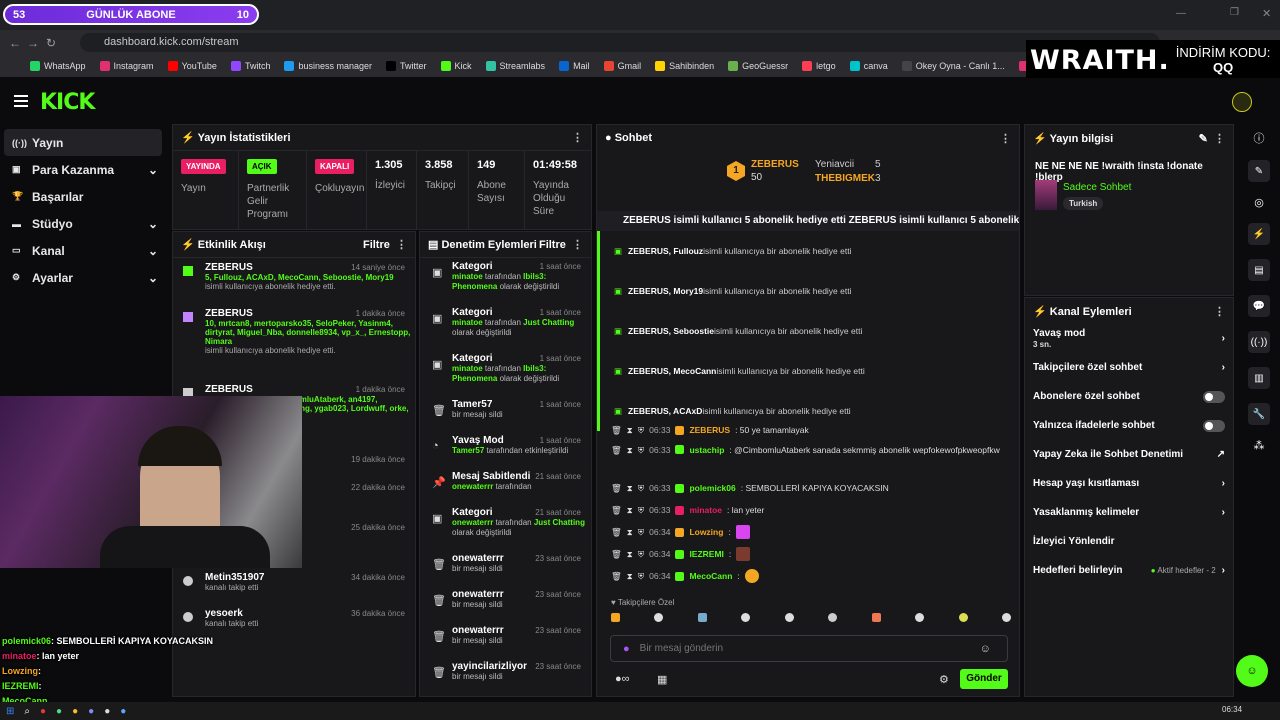 The height and width of the screenshot is (720, 1280). Describe the element at coordinates (1005, 138) in the screenshot. I see `chat-more-icon: ⋮` at that location.